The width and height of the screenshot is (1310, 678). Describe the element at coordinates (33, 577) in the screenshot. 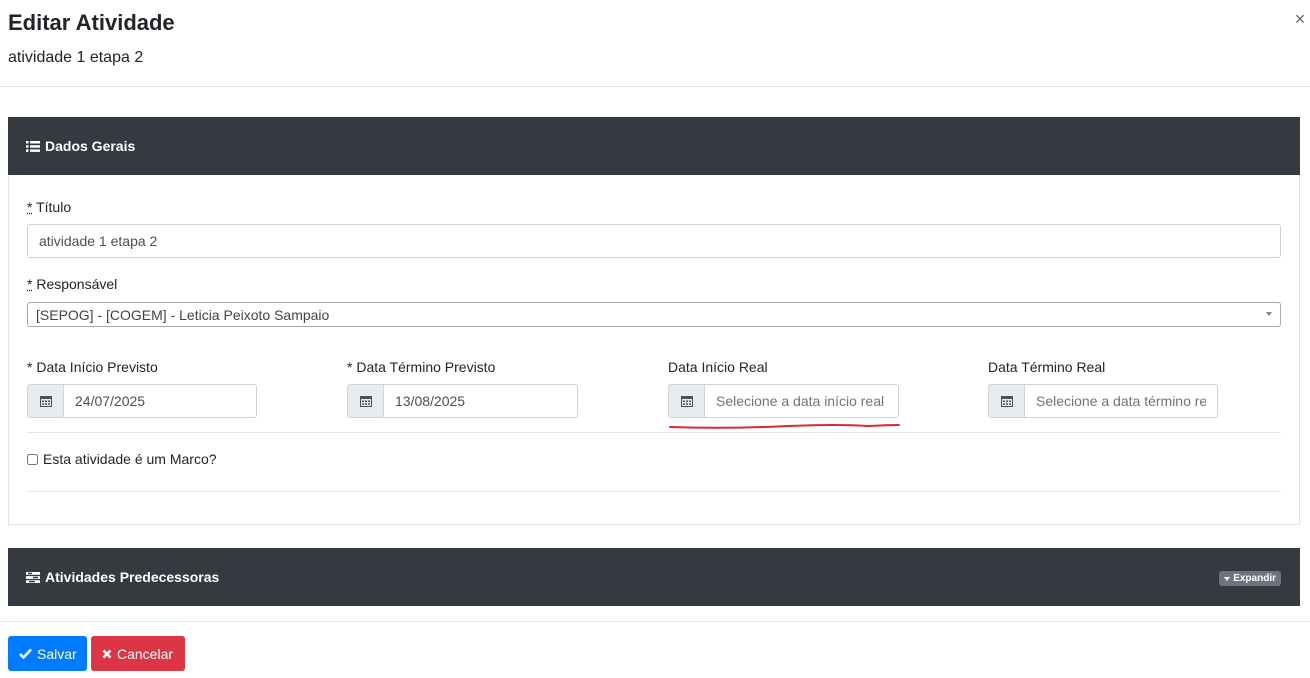

I see `tasks-icon` at that location.